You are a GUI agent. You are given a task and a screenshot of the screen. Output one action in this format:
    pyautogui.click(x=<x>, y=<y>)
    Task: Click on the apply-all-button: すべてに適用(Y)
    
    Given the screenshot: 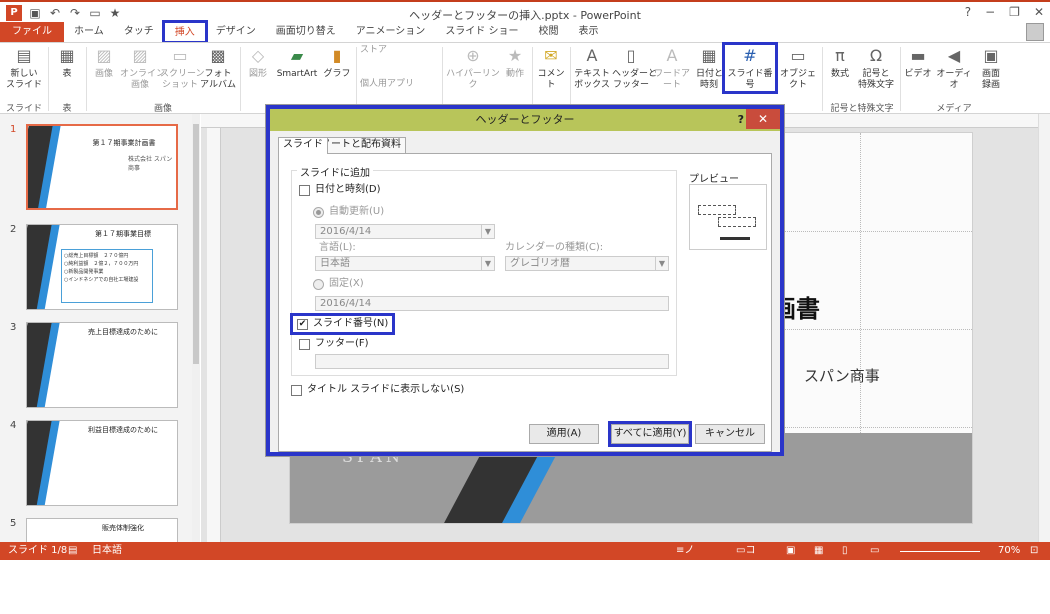 What is the action you would take?
    pyautogui.click(x=650, y=434)
    